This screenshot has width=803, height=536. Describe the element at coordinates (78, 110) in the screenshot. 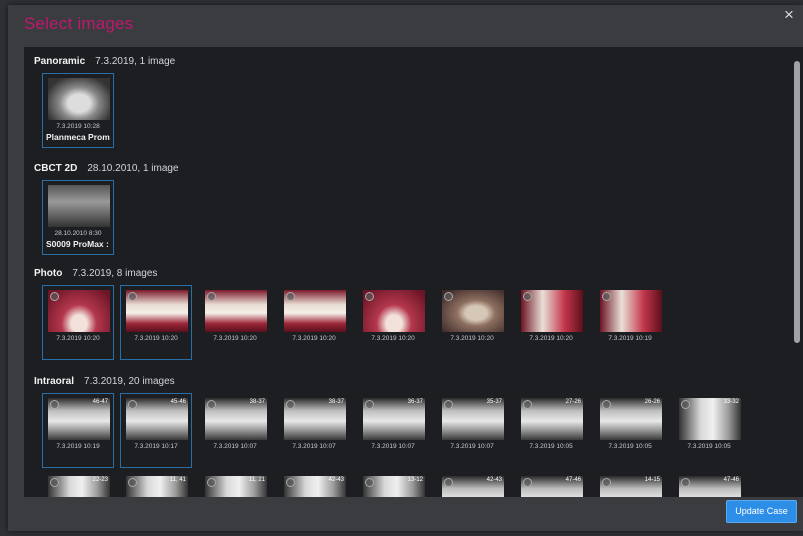

I see `image-thumbnail: 7.3.2019 10:28 Planmeca Prom` at that location.